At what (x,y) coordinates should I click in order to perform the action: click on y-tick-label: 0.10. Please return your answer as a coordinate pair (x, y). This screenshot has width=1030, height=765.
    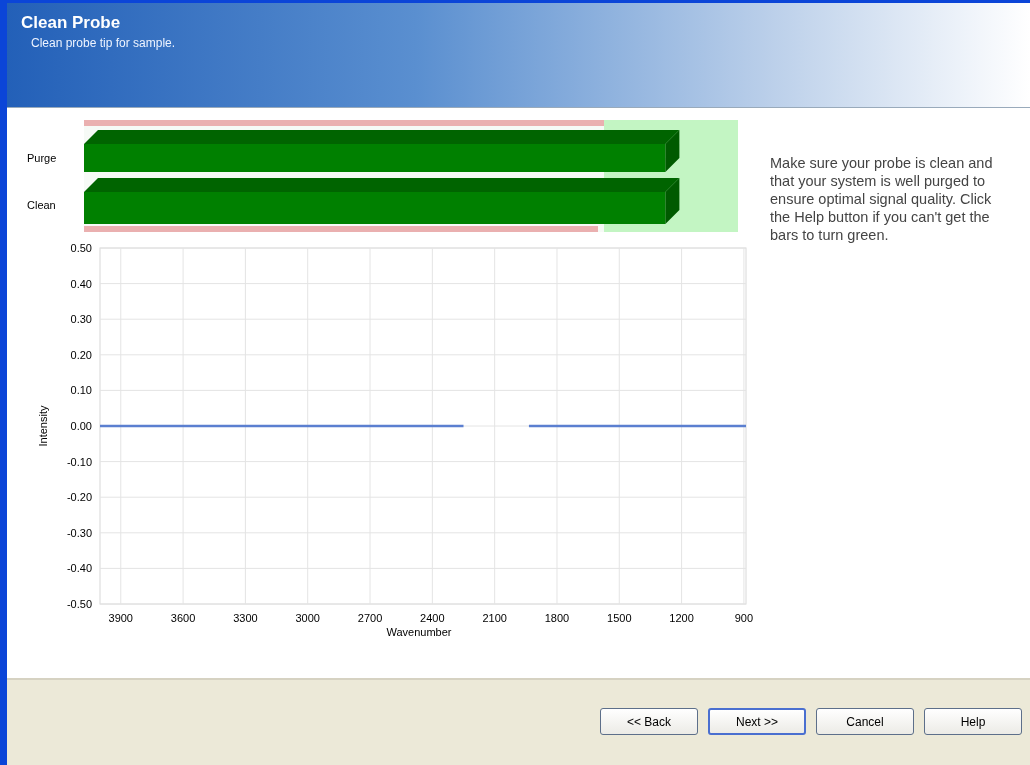
    Looking at the image, I should click on (81, 390).